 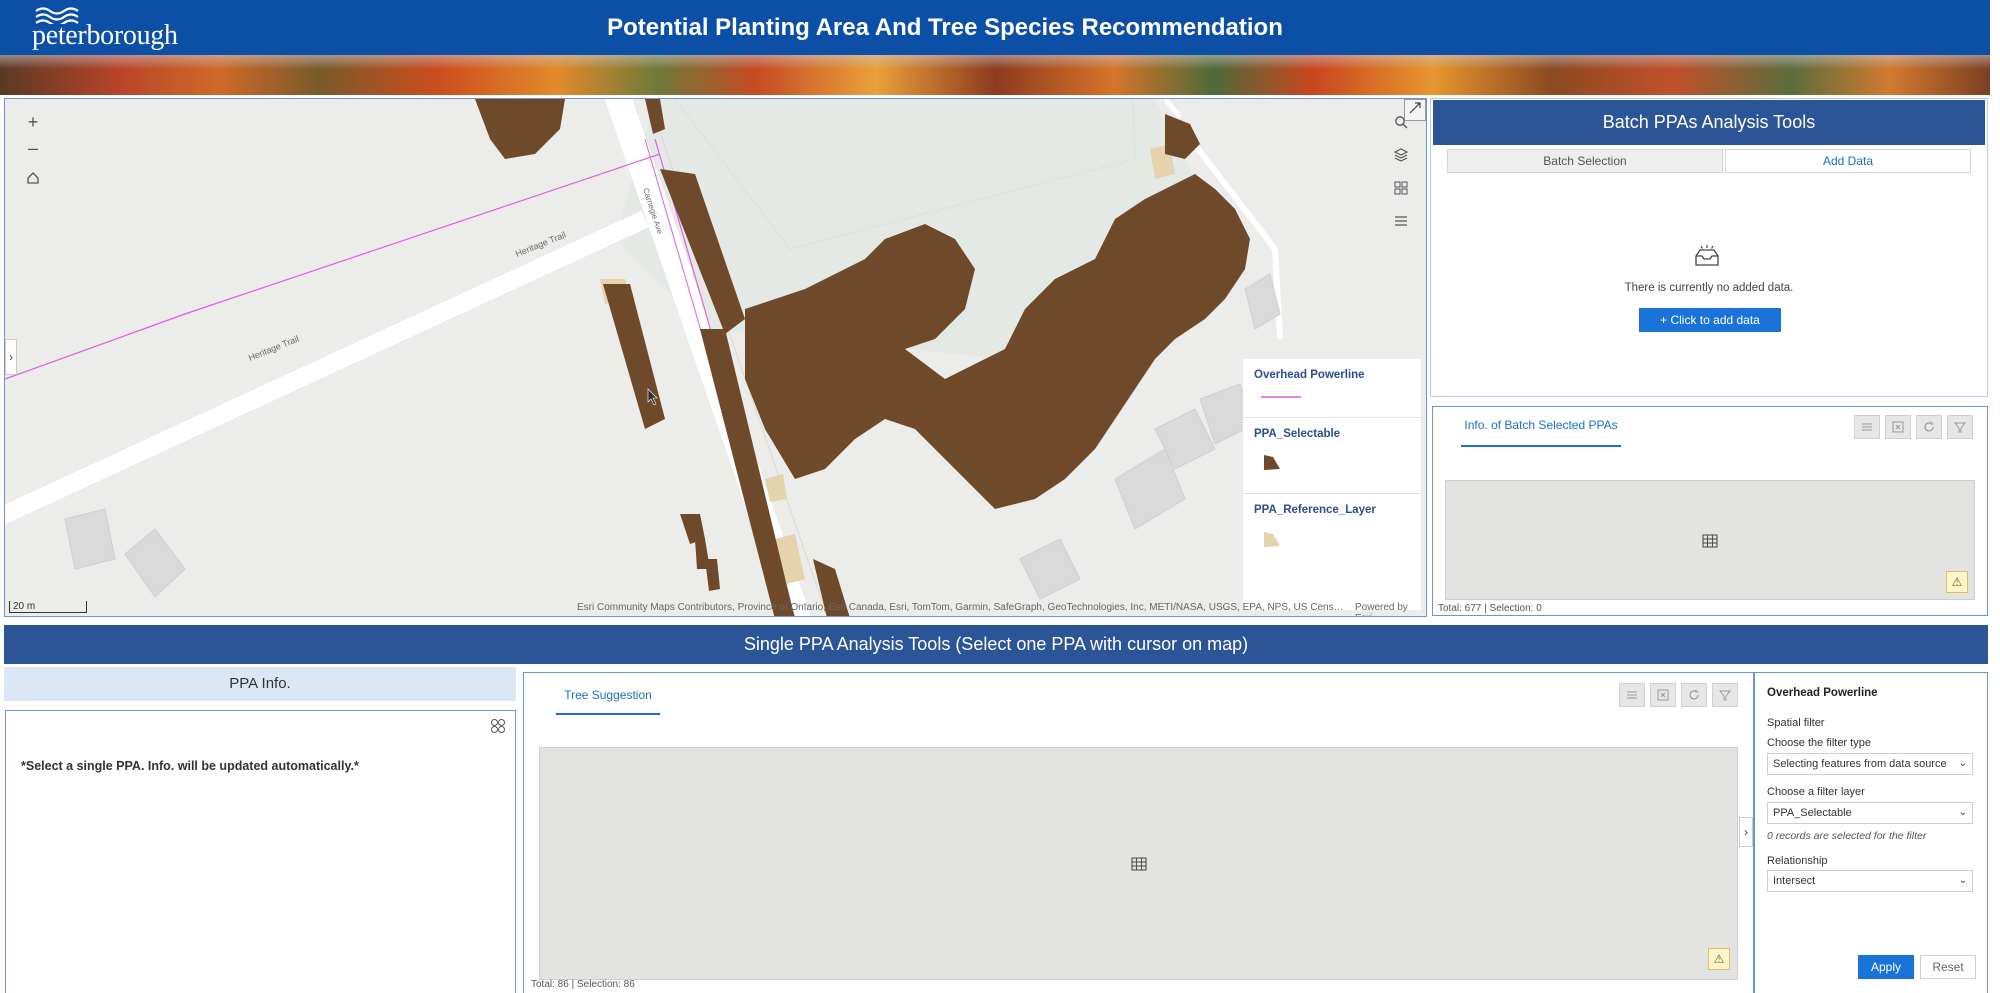 I want to click on relationship-value: Intersect, so click(x=1794, y=881).